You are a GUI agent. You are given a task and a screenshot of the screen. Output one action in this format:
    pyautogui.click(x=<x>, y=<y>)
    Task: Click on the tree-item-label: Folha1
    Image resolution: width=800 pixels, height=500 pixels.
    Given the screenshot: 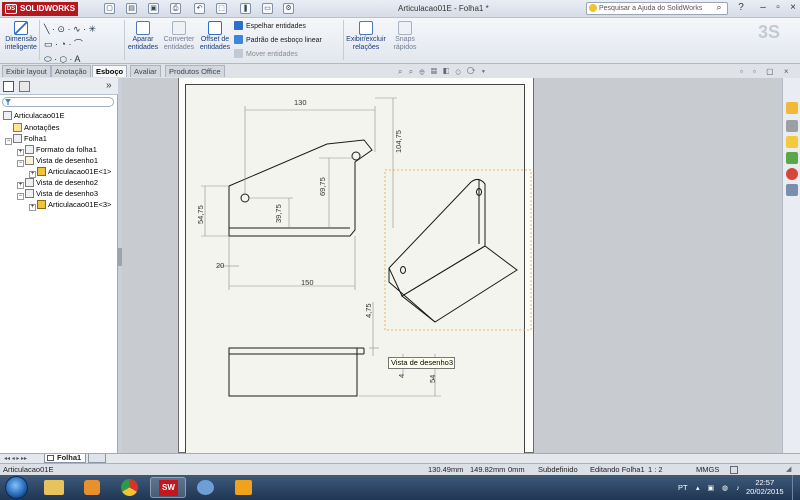 What is the action you would take?
    pyautogui.click(x=35, y=138)
    